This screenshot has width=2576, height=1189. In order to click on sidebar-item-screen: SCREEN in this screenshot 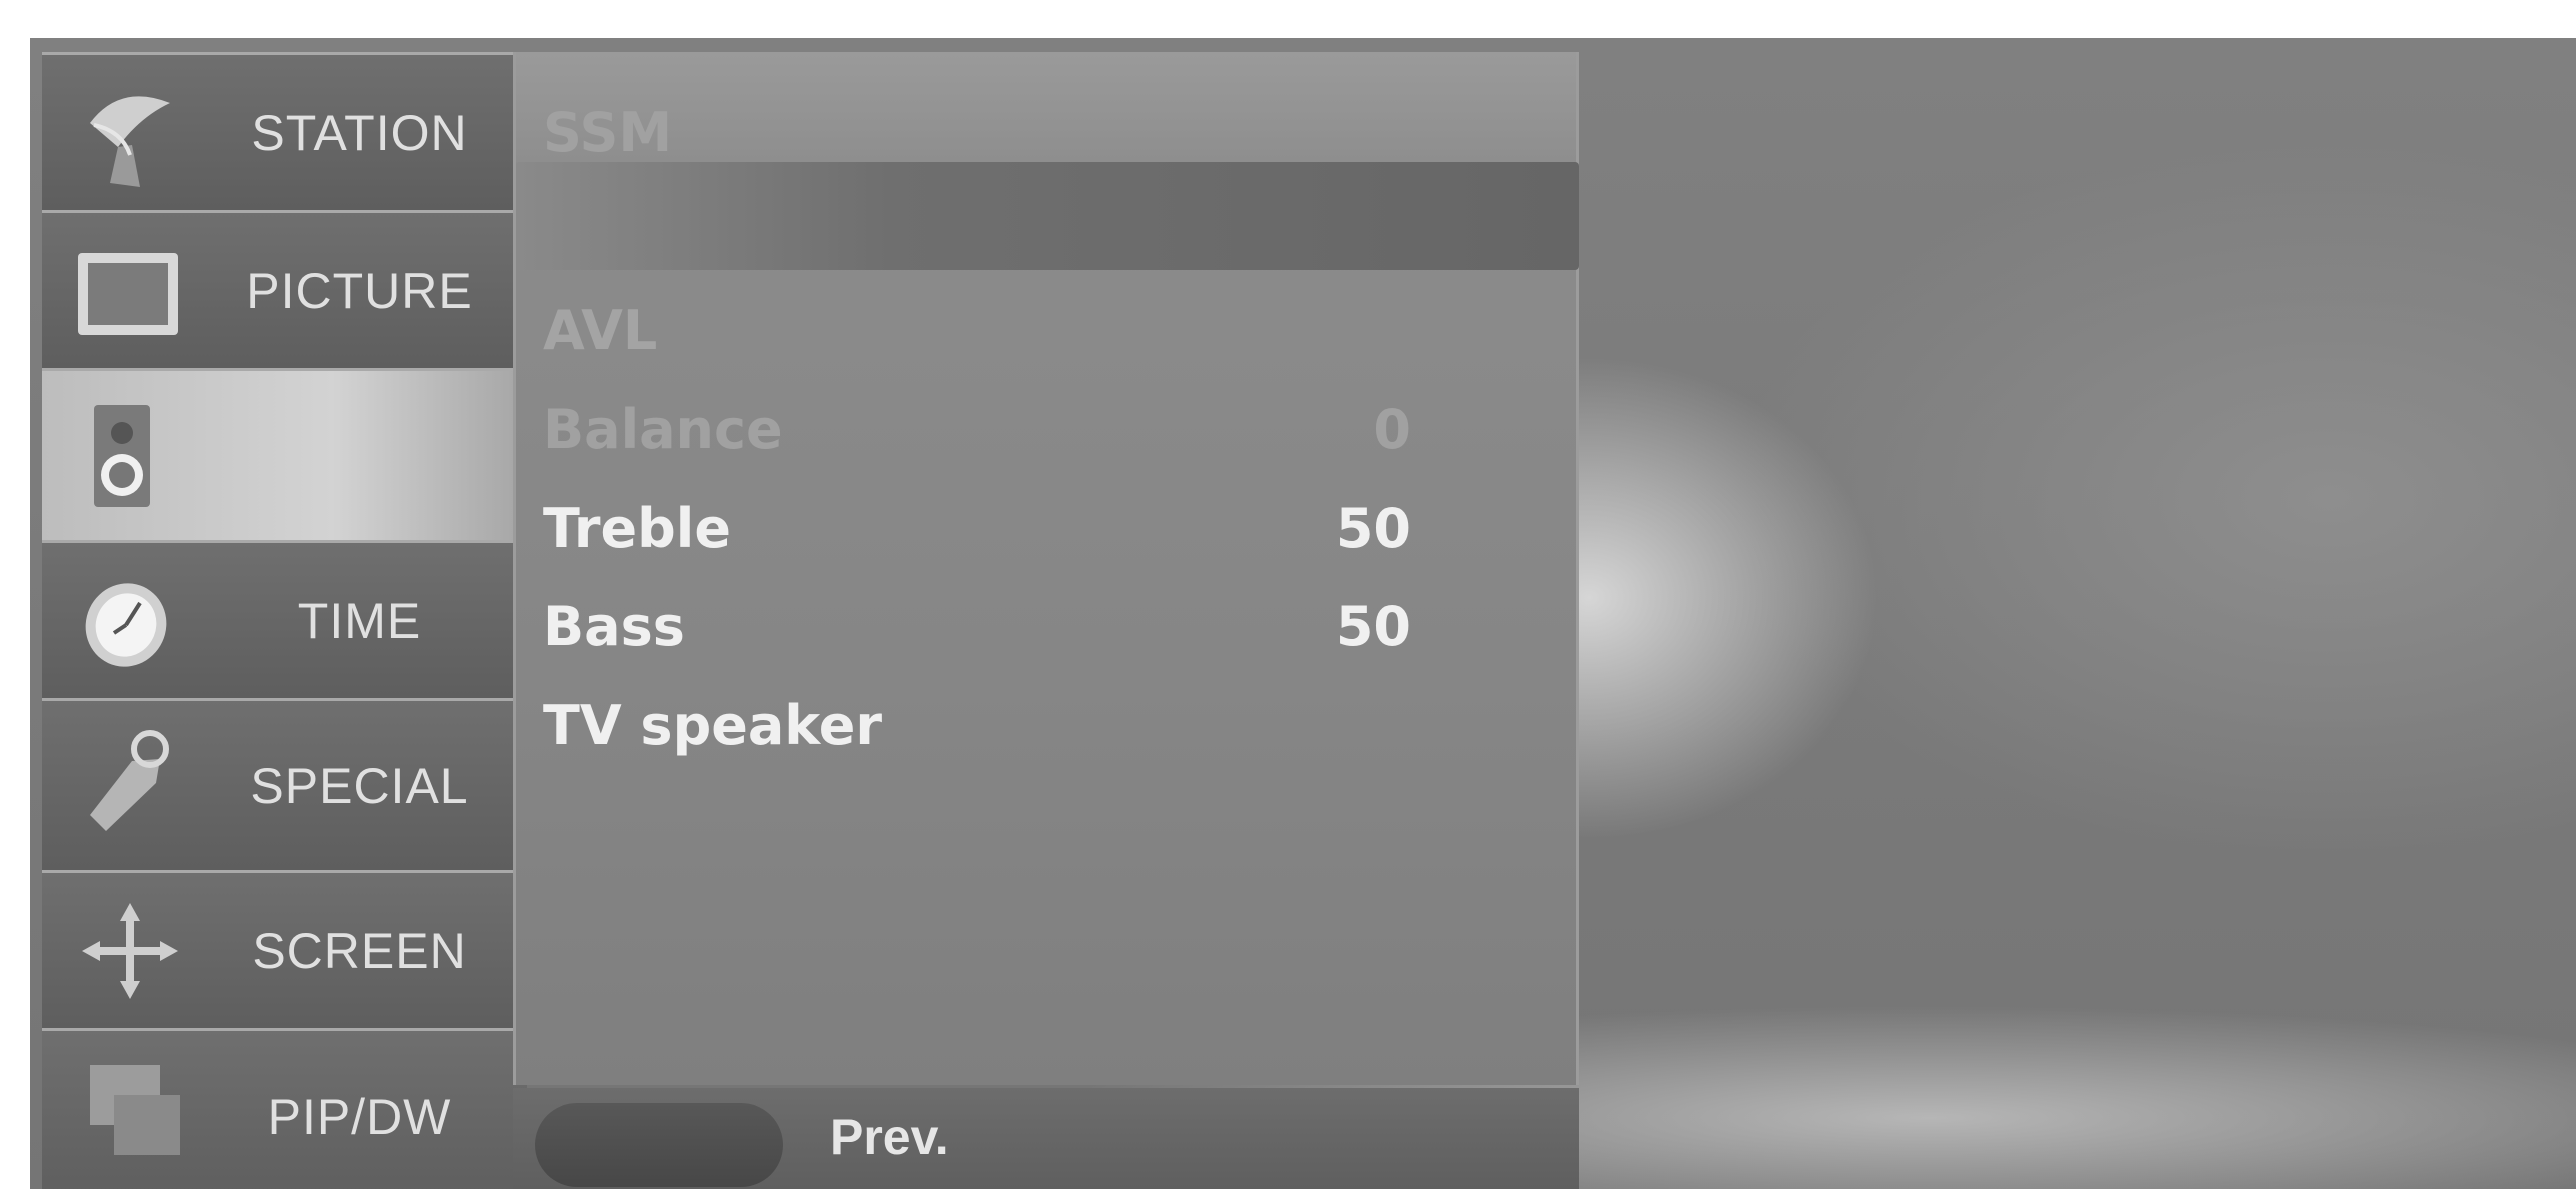, I will do `click(285, 949)`.